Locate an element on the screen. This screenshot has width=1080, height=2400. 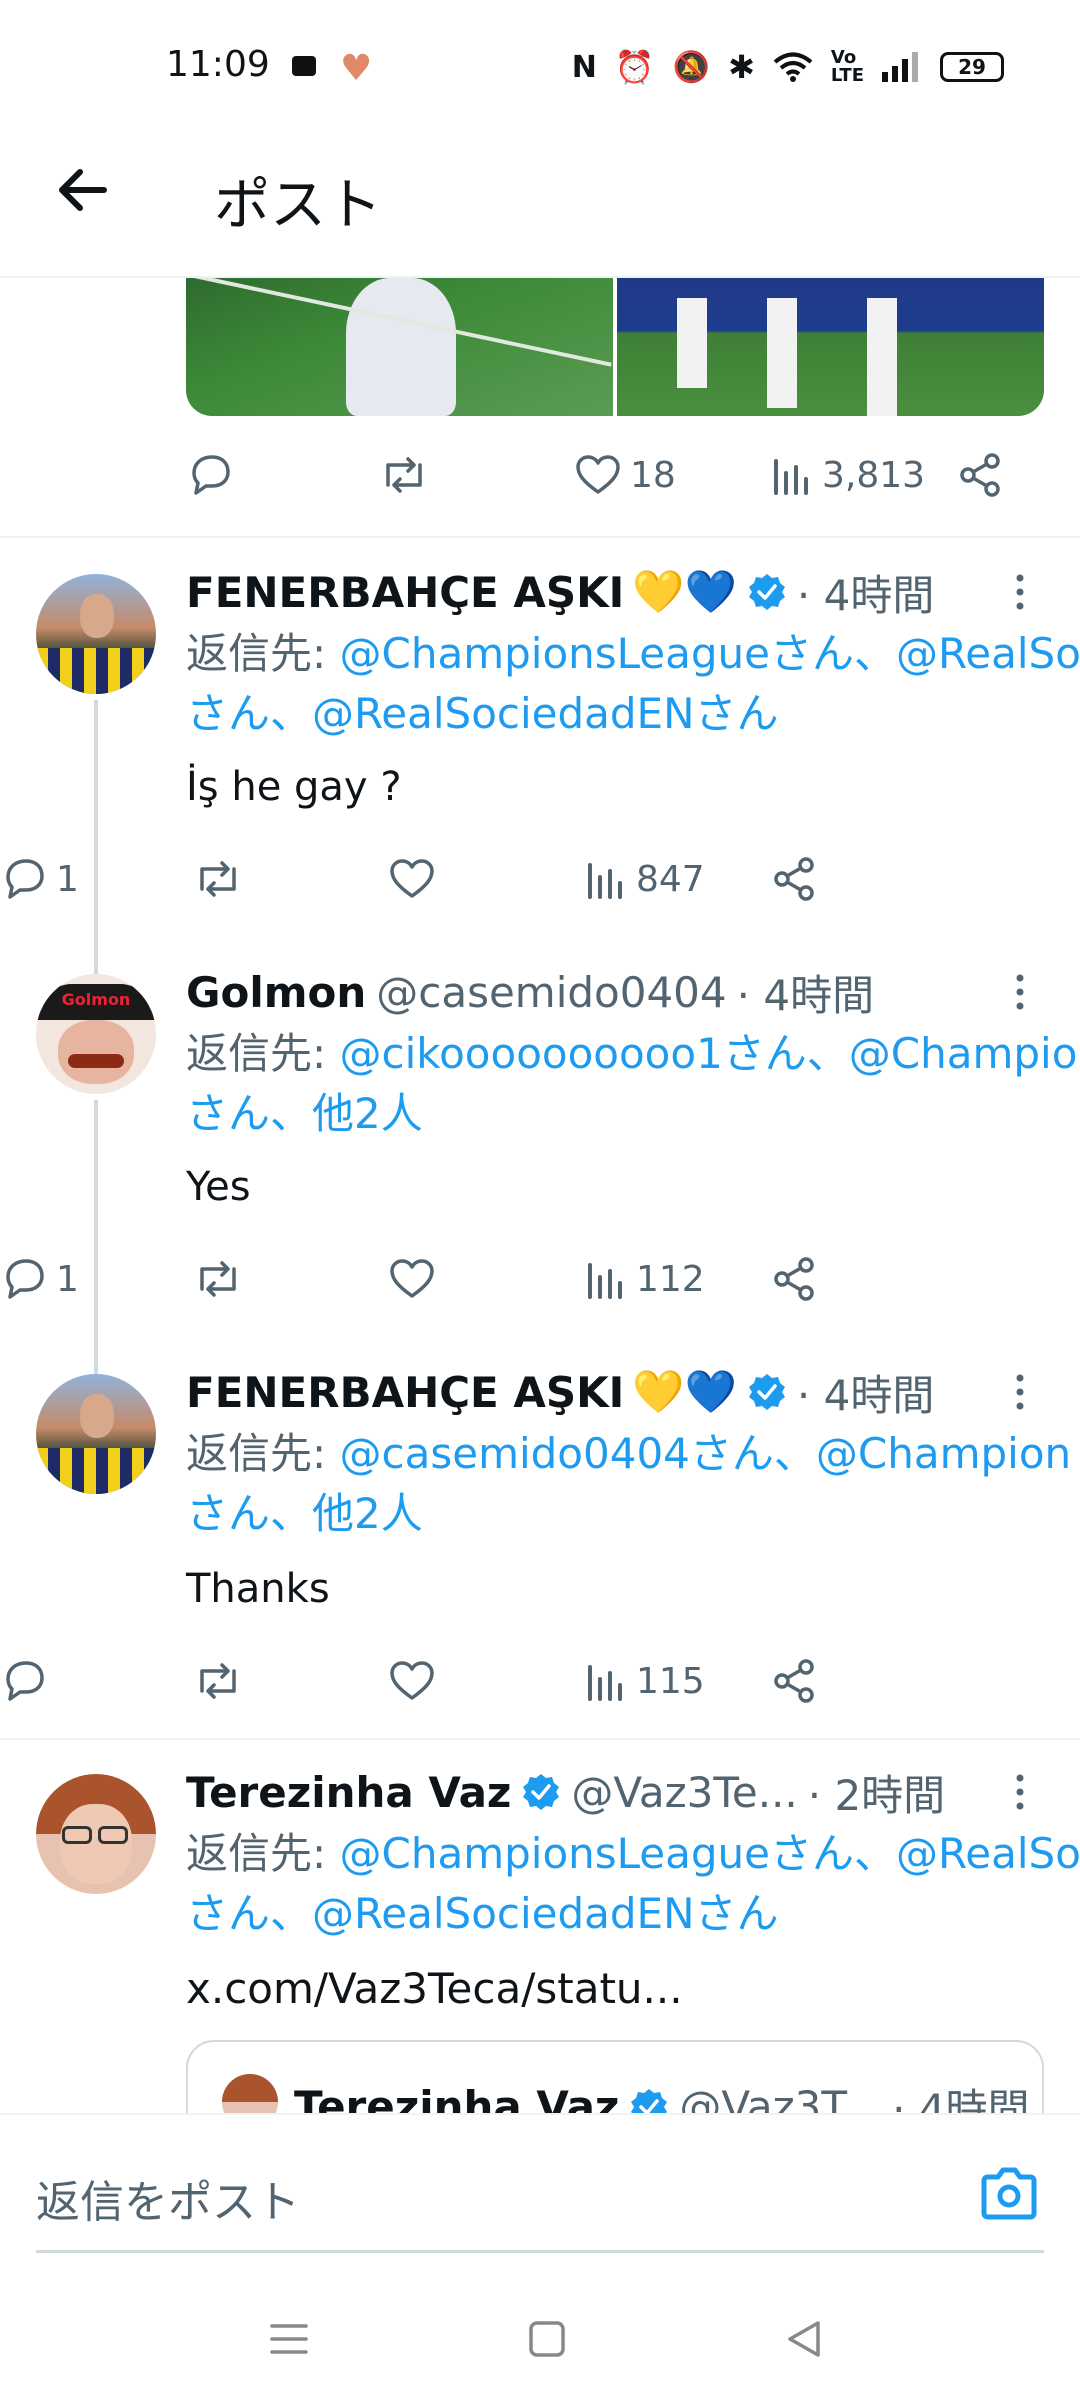
reply-input: 返信をポスト is located at coordinates (168, 2198).